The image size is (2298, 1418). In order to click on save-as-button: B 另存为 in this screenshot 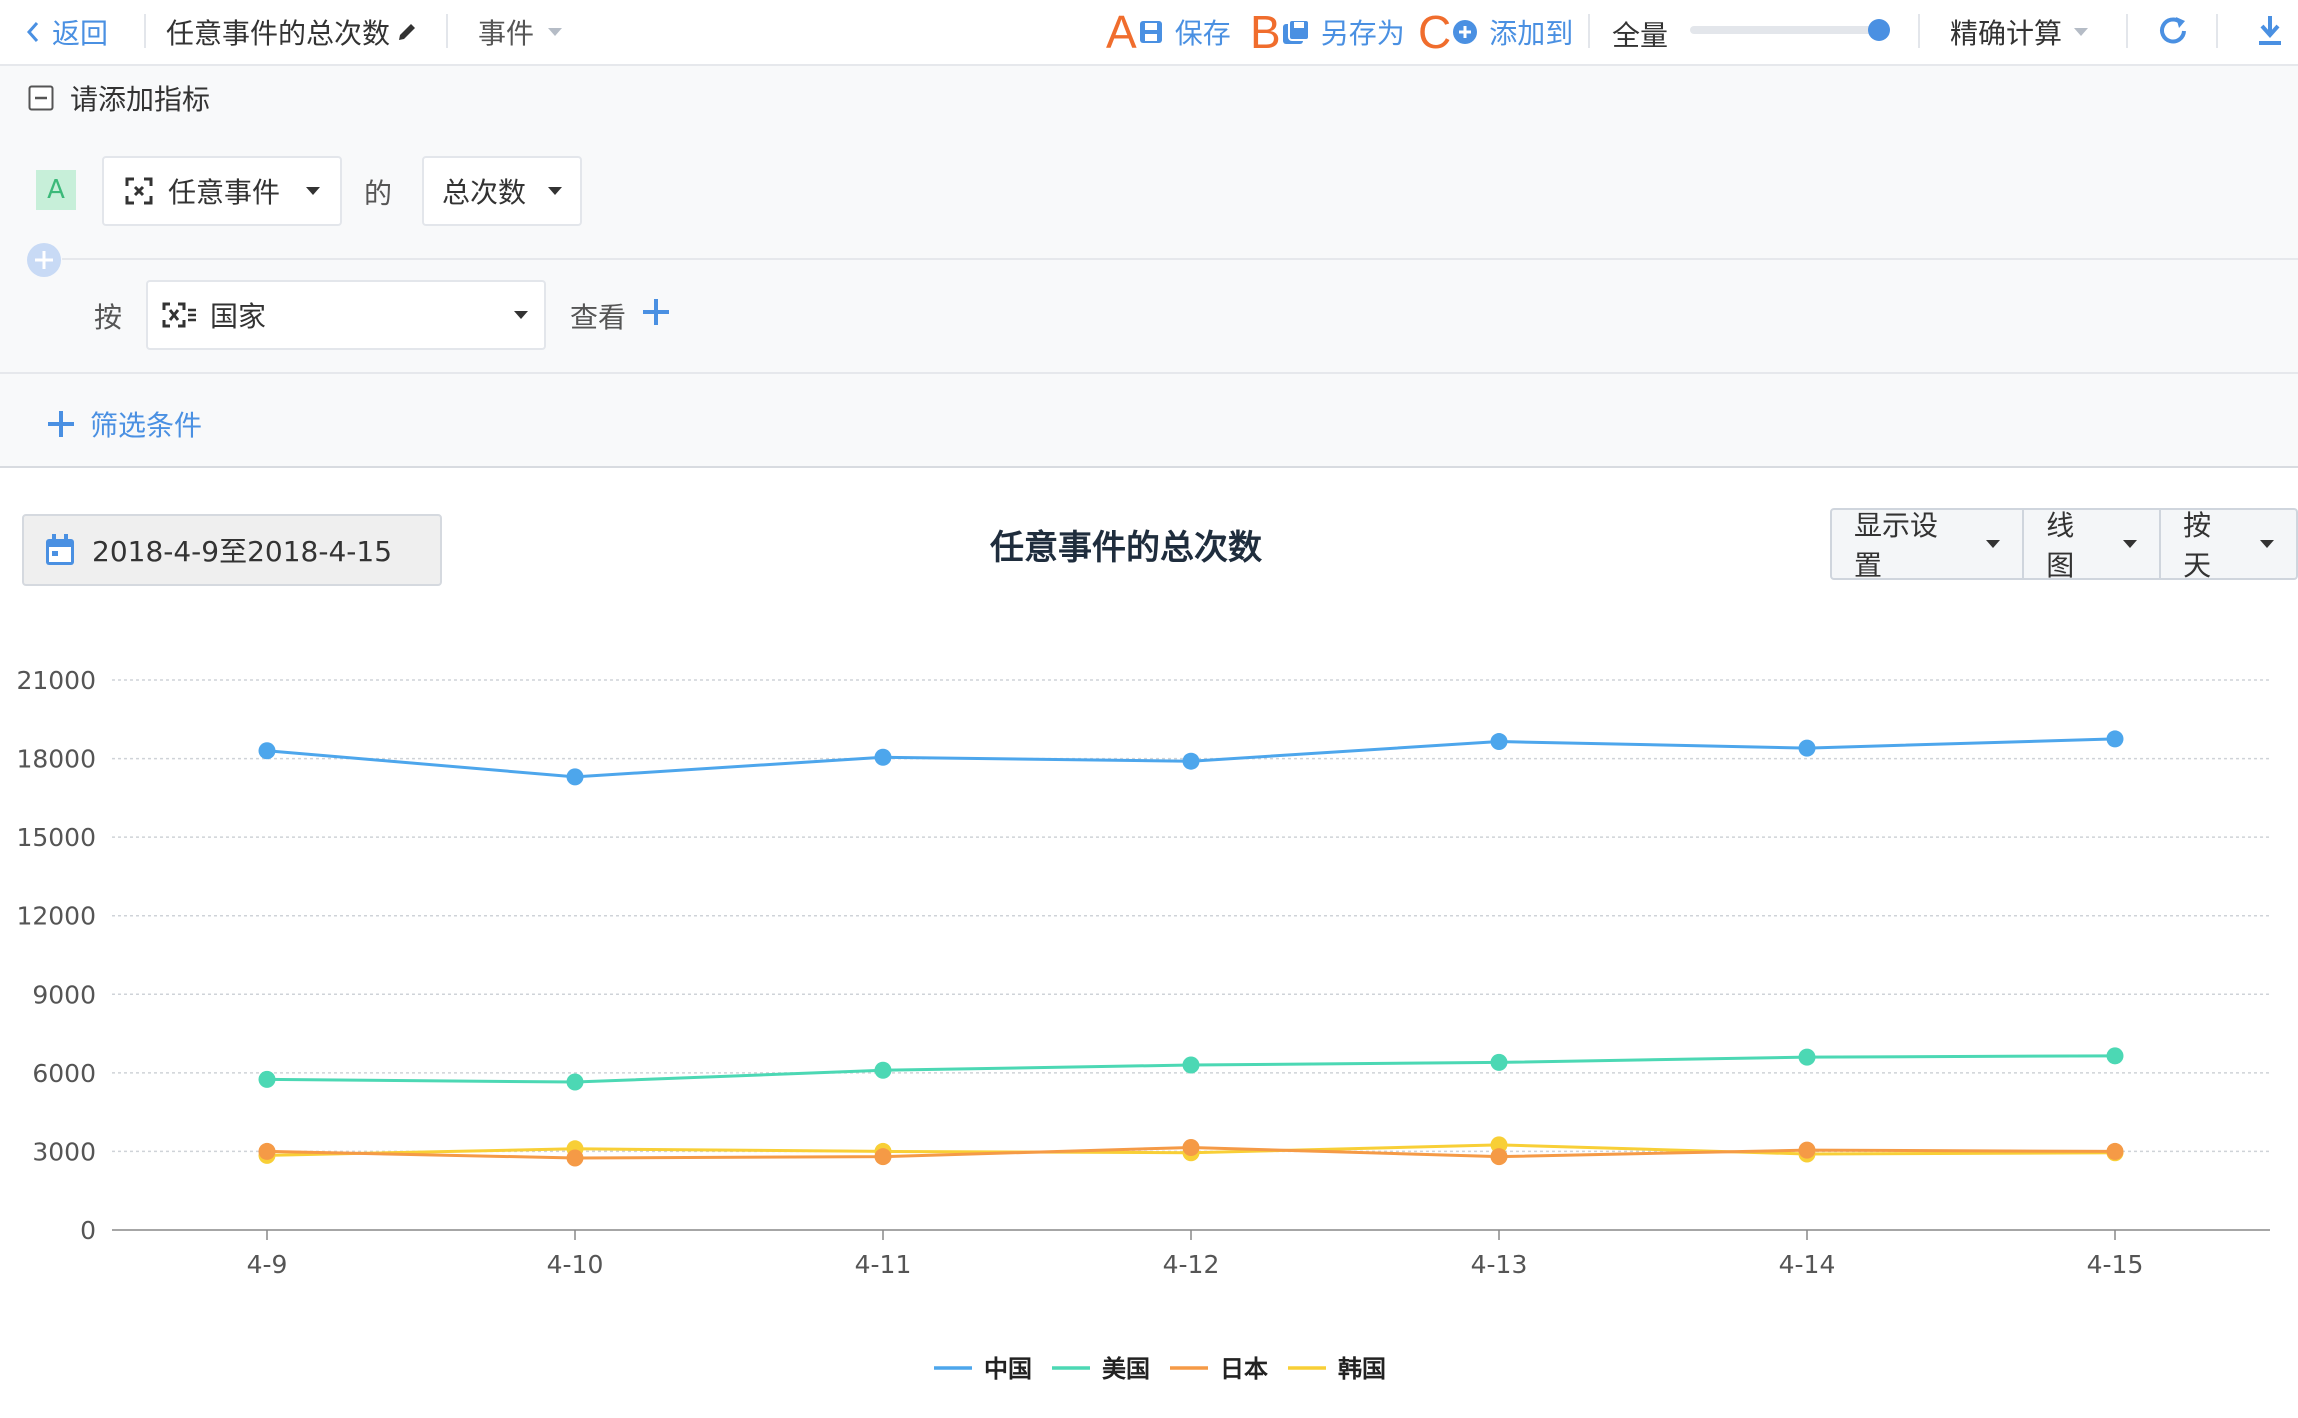, I will do `click(1327, 32)`.